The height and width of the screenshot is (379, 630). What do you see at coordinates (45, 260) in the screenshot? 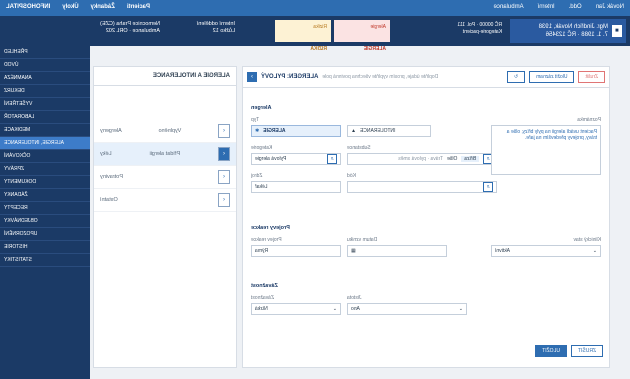
I see `sidebar-item-16: STATISTIKY` at bounding box center [45, 260].